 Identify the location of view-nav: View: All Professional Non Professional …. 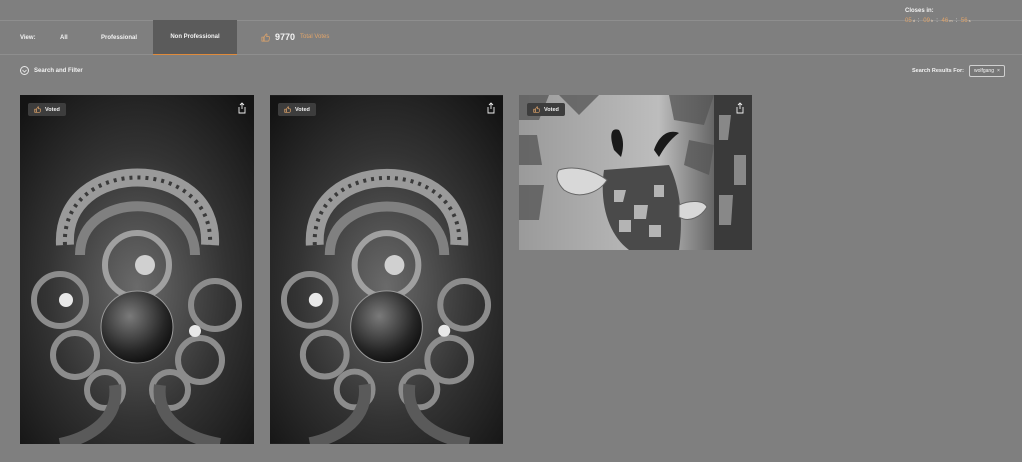
(511, 37).